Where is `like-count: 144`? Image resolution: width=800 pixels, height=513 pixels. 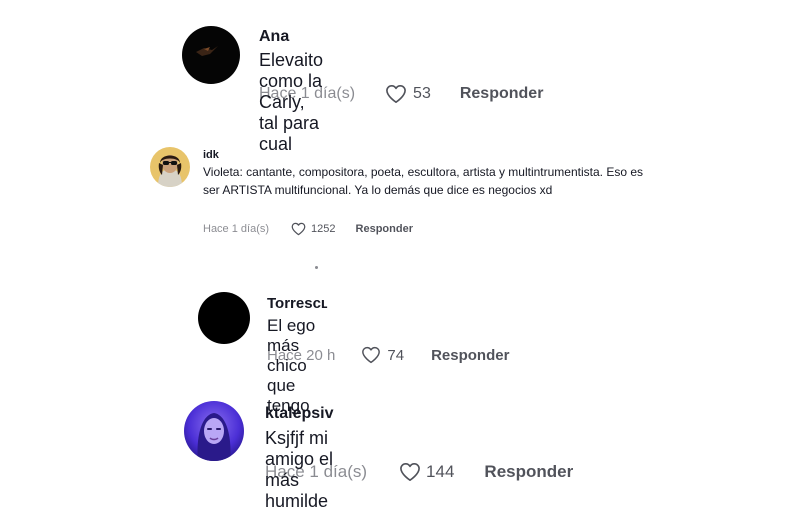
like-count: 144 is located at coordinates (440, 471).